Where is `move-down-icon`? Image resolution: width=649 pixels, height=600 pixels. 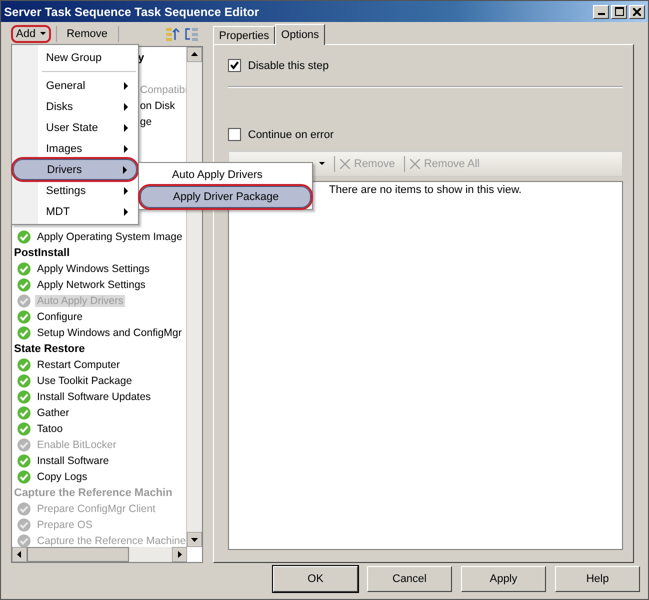 move-down-icon is located at coordinates (191, 34).